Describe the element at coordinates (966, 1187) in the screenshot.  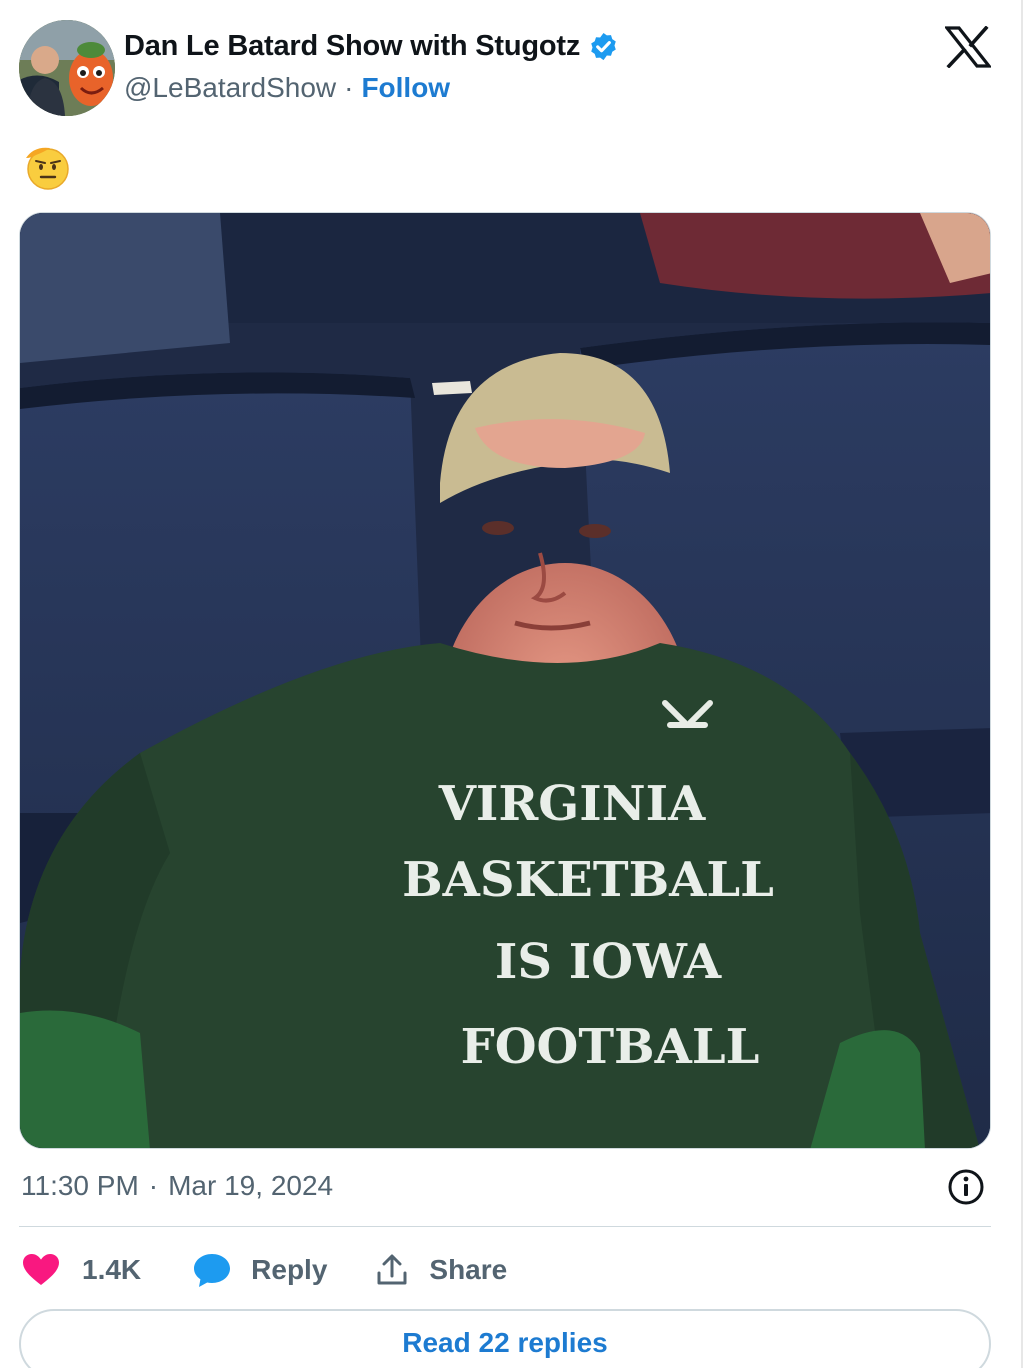
I see `info-icon` at that location.